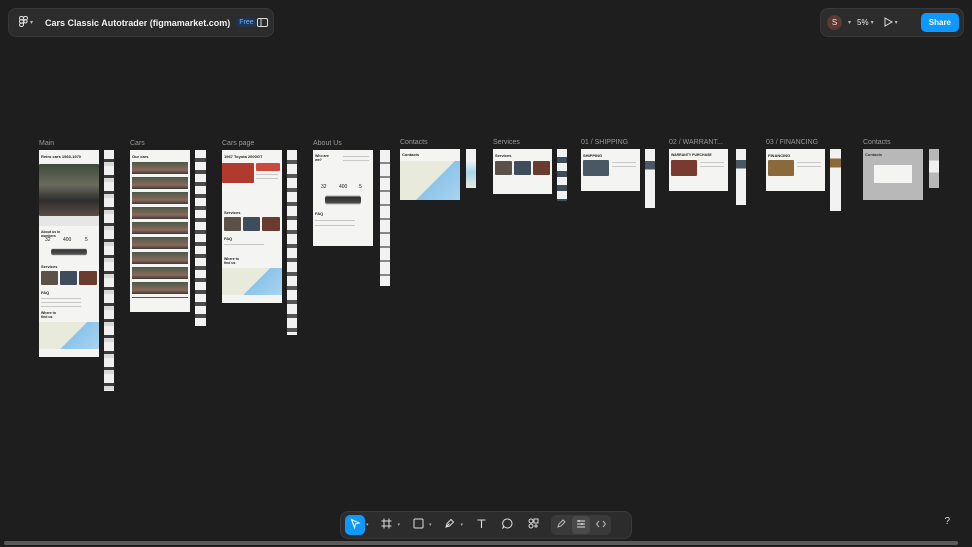 This screenshot has height=547, width=972. What do you see at coordinates (481, 525) in the screenshot?
I see `text-tool-button` at bounding box center [481, 525].